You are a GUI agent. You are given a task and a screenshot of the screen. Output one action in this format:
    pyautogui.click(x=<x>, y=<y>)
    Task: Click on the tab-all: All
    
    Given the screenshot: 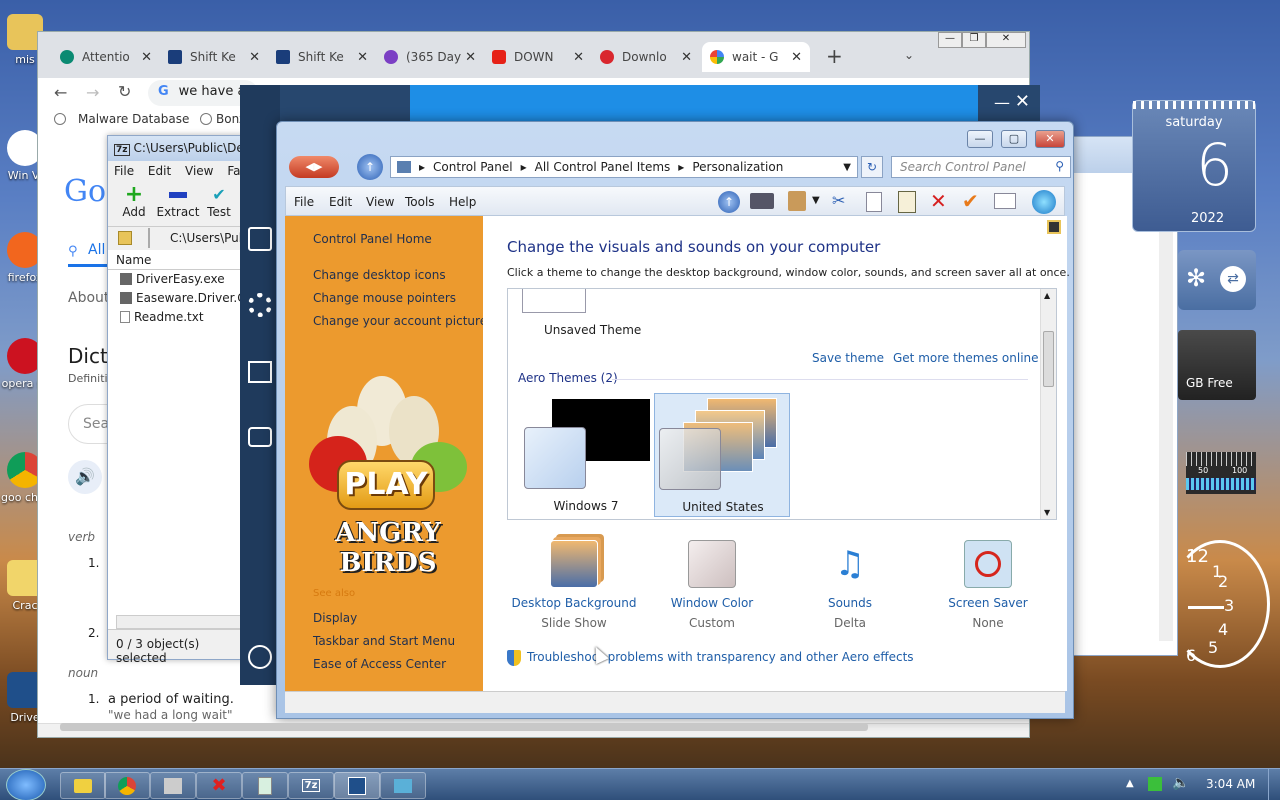 What is the action you would take?
    pyautogui.click(x=96, y=250)
    